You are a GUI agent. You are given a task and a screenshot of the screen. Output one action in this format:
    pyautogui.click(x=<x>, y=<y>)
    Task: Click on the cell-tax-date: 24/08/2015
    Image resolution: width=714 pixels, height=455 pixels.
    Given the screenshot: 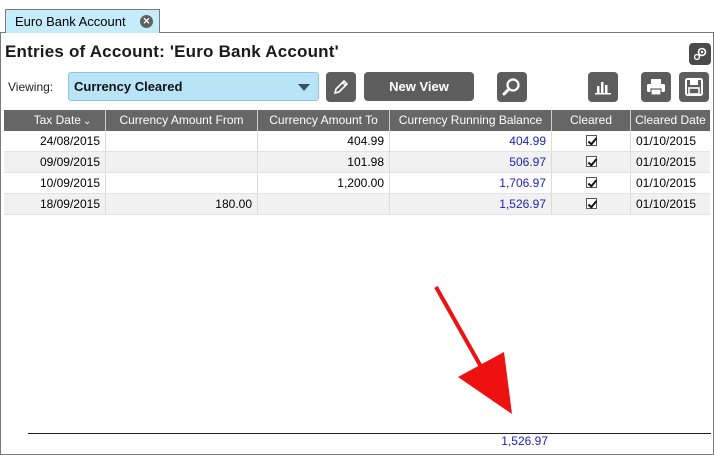 What is the action you would take?
    pyautogui.click(x=55, y=141)
    